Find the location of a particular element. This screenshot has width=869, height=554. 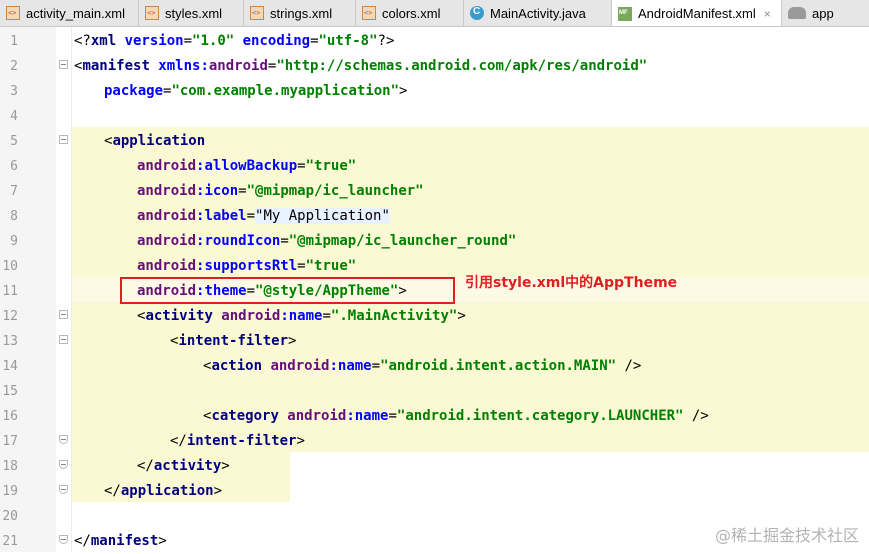

tab-activity-main-xml: activity_main.xml is located at coordinates (69, 13).